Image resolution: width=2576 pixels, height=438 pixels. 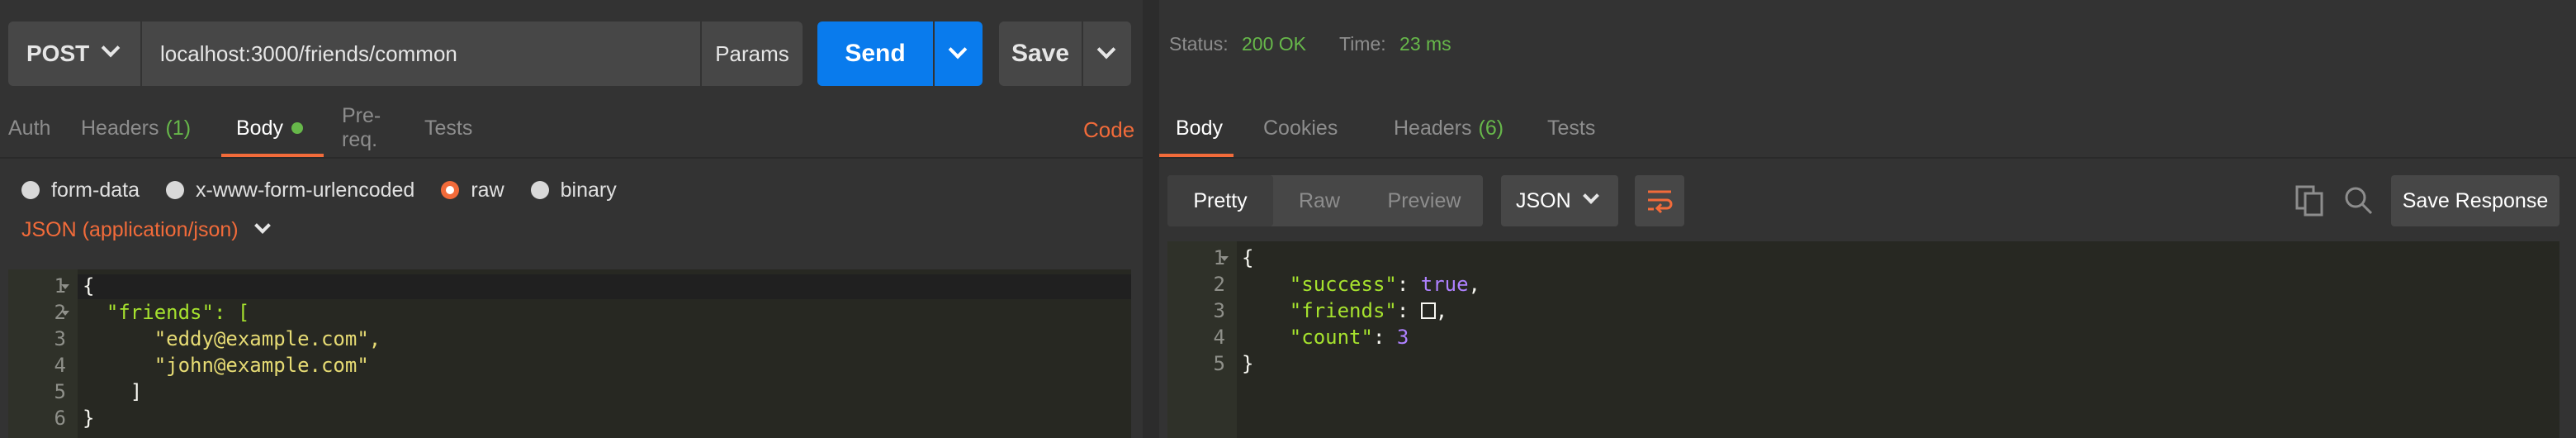 What do you see at coordinates (113, 392) in the screenshot?
I see `code-line: ]` at bounding box center [113, 392].